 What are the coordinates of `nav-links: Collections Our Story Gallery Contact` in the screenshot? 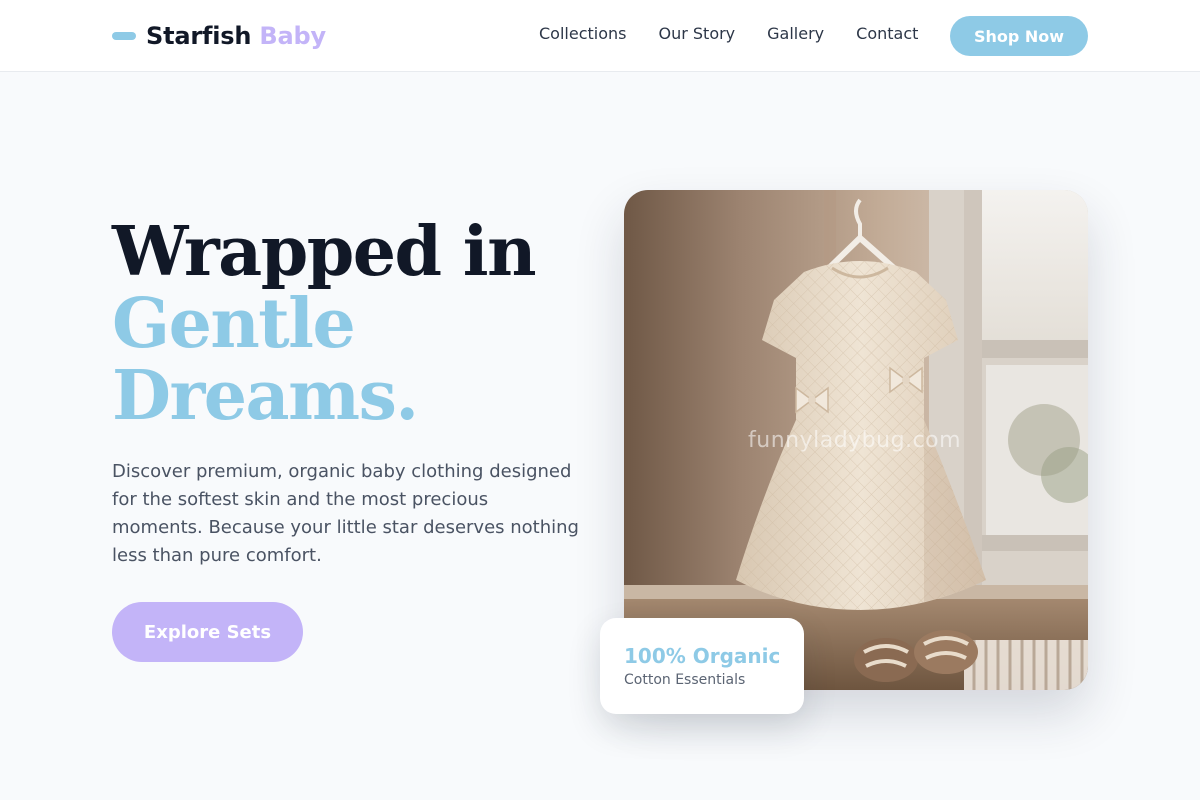 It's located at (728, 34).